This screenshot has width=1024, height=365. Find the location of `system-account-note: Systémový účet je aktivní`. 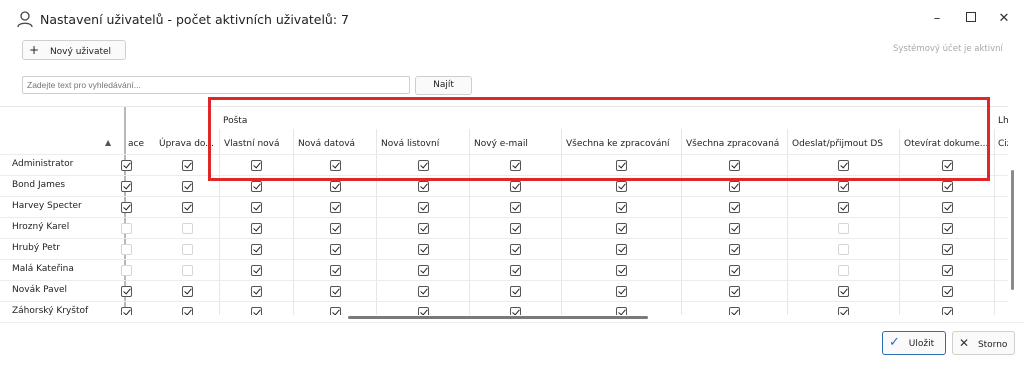

system-account-note: Systémový účet je aktivní is located at coordinates (948, 49).